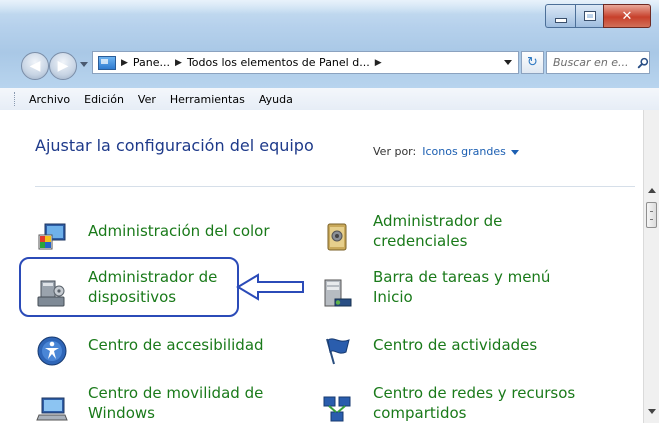 Image resolution: width=659 pixels, height=423 pixels. I want to click on menu-ver: Ver, so click(147, 99).